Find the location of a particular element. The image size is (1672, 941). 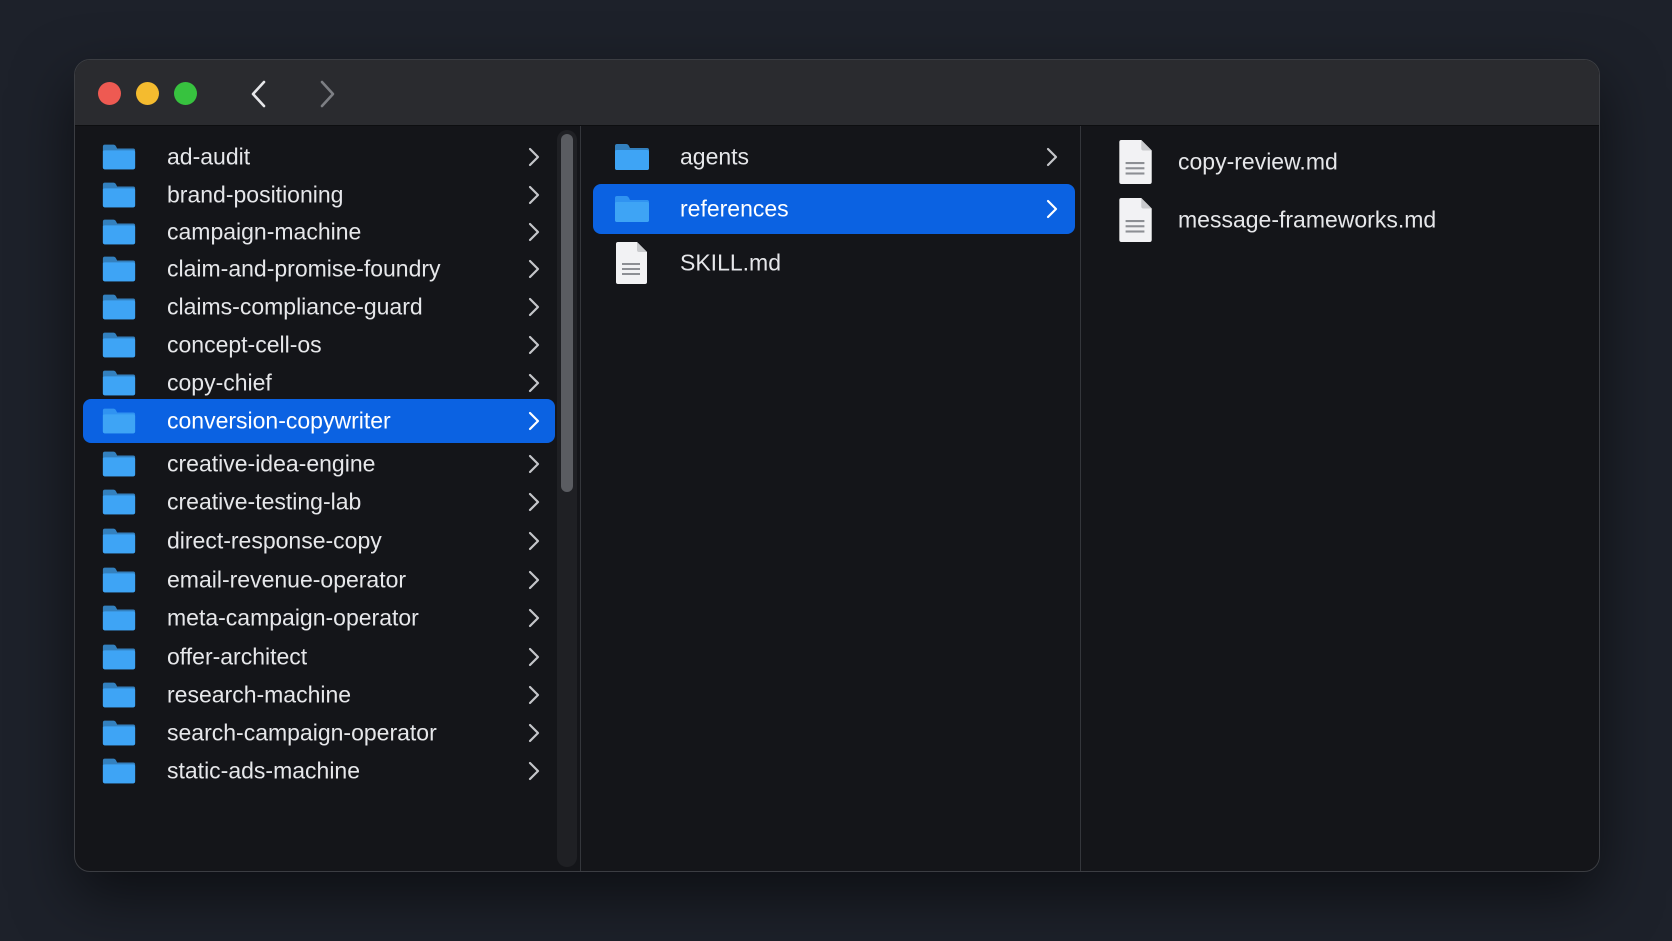

chevron-left-icon is located at coordinates (258, 94).